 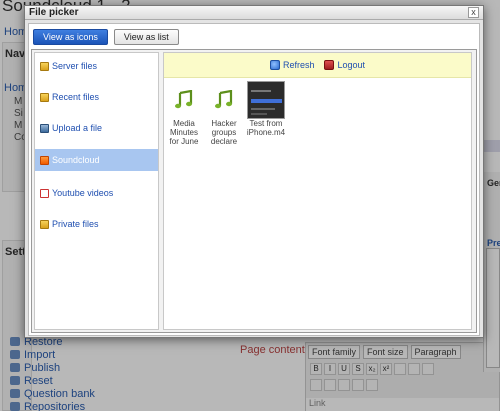 I want to click on repo-soundcloud: Soundcloud, so click(x=96, y=160).